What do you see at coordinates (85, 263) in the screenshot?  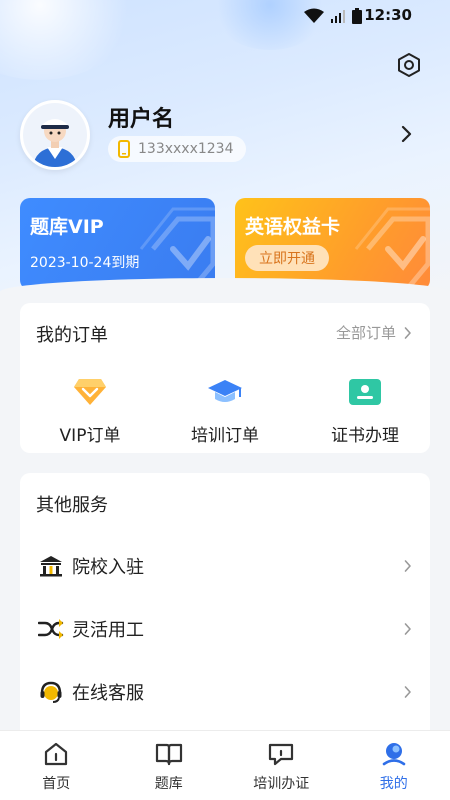 I see `vip-expiry-date: 2023-10-24到期` at bounding box center [85, 263].